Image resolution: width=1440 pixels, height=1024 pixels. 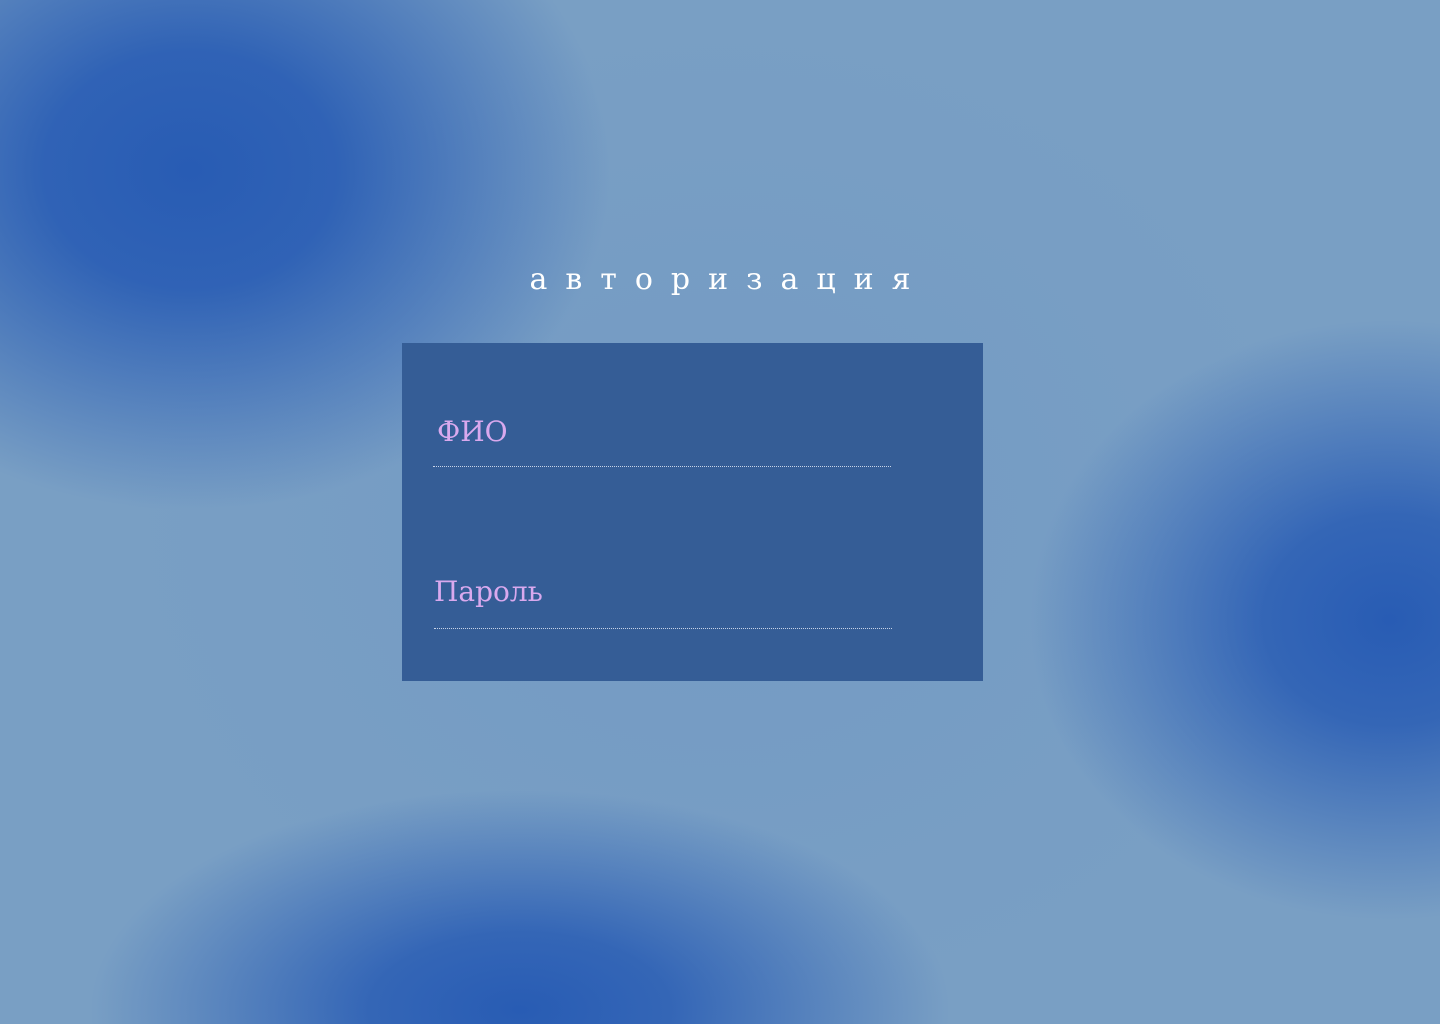 What do you see at coordinates (692, 512) in the screenshot?
I see `login-card: ФИО Пароль` at bounding box center [692, 512].